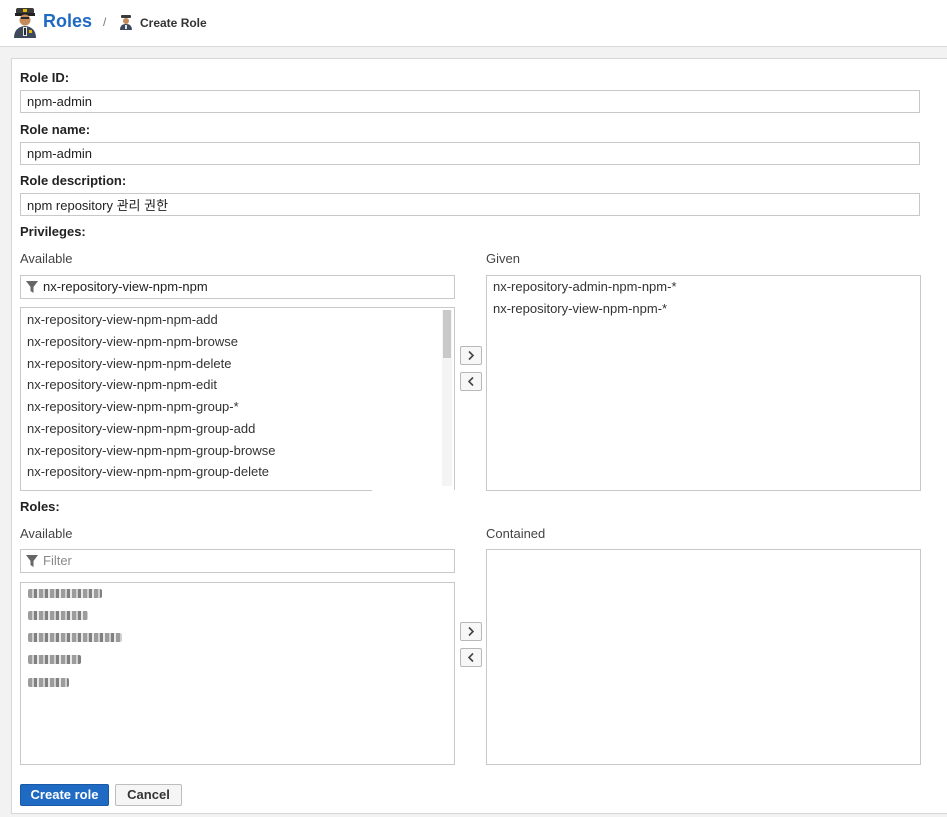 This screenshot has width=947, height=817. Describe the element at coordinates (46, 533) in the screenshot. I see `roles-available-label: Available` at that location.